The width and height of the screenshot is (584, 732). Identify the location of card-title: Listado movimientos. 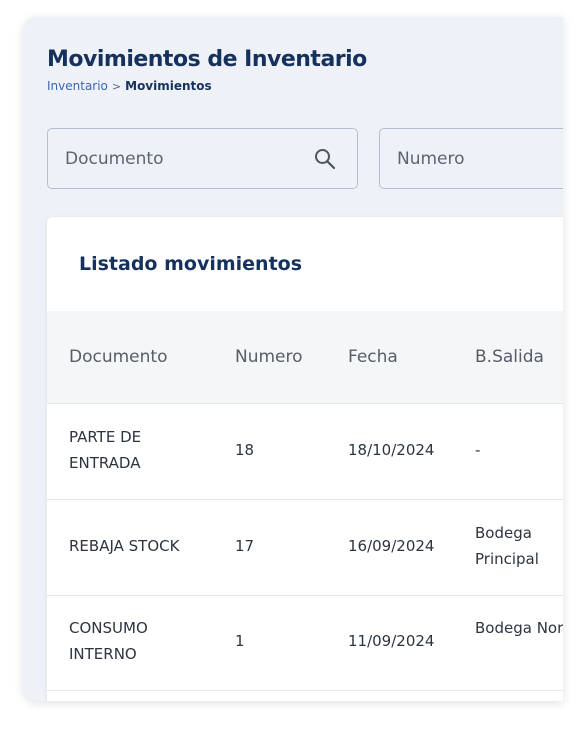
(191, 264).